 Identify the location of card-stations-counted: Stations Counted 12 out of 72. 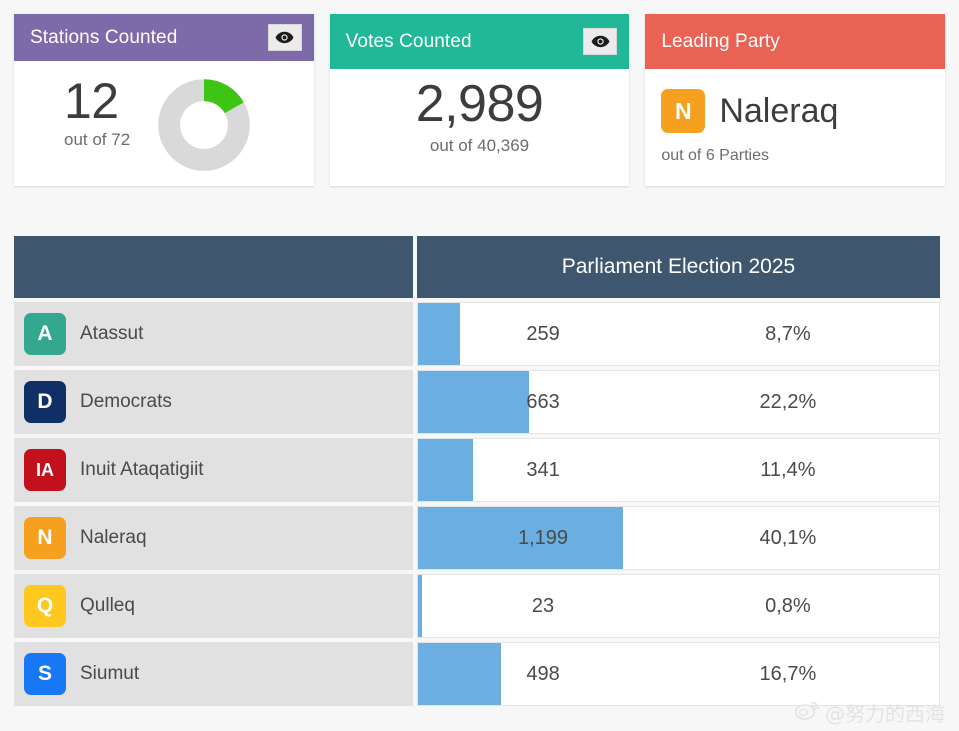
(164, 100).